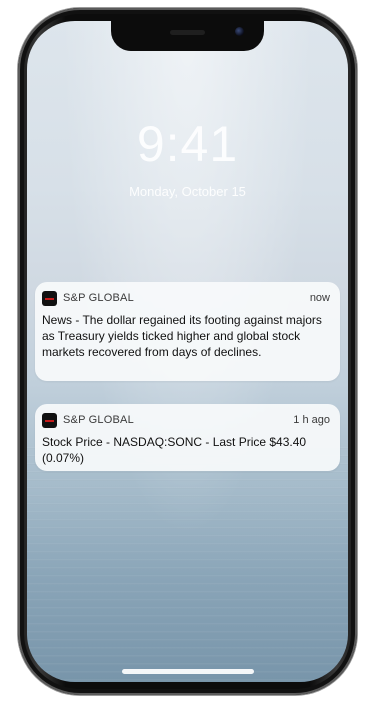  I want to click on speaker-grille, so click(187, 32).